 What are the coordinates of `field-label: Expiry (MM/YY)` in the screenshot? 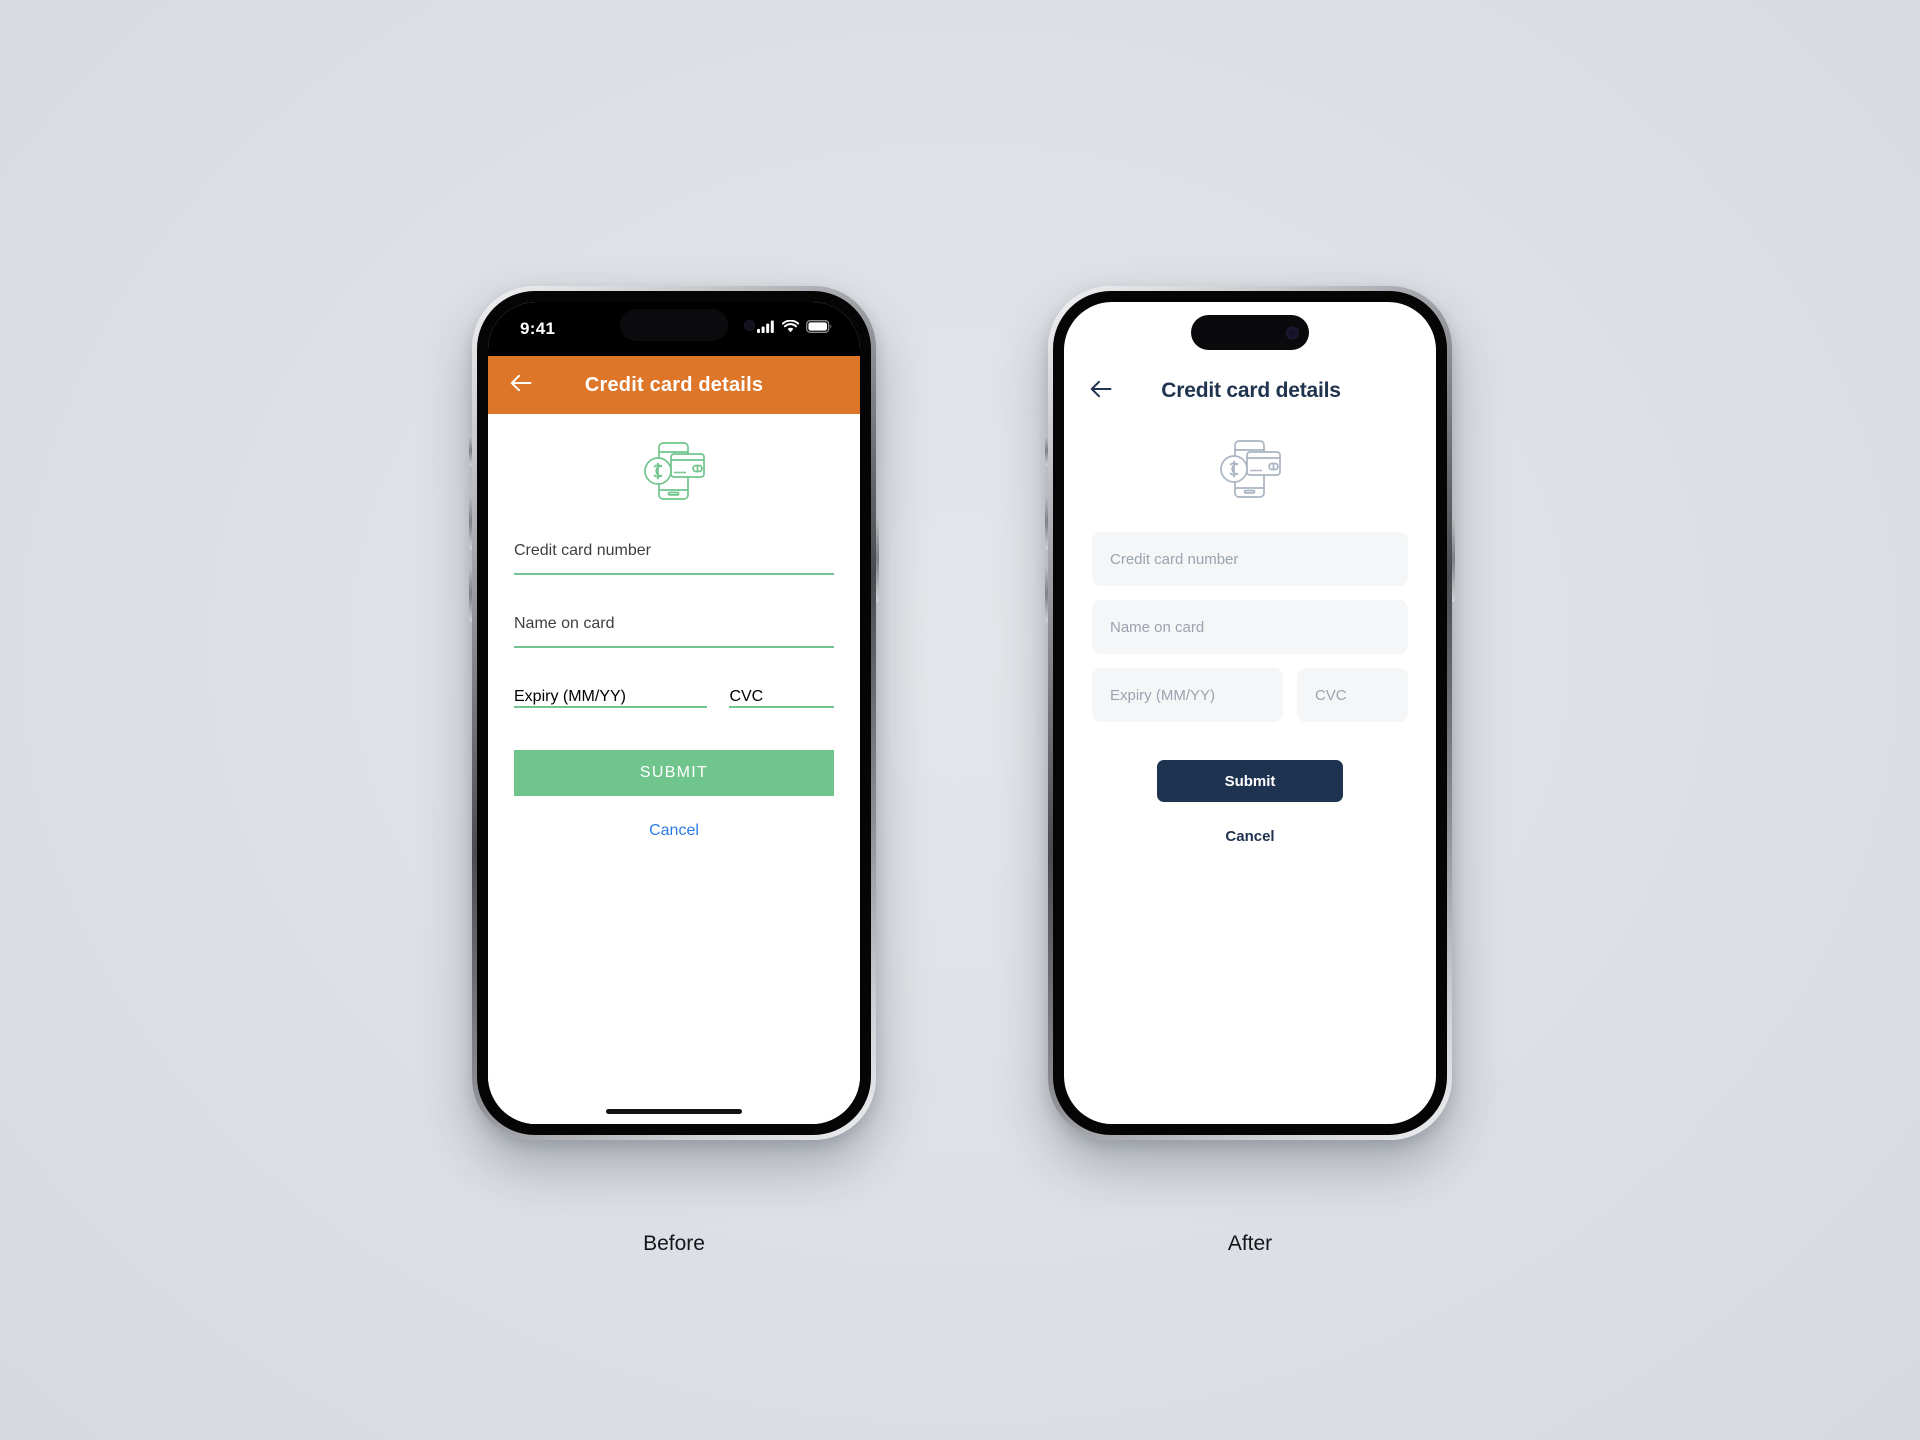 It's located at (570, 696).